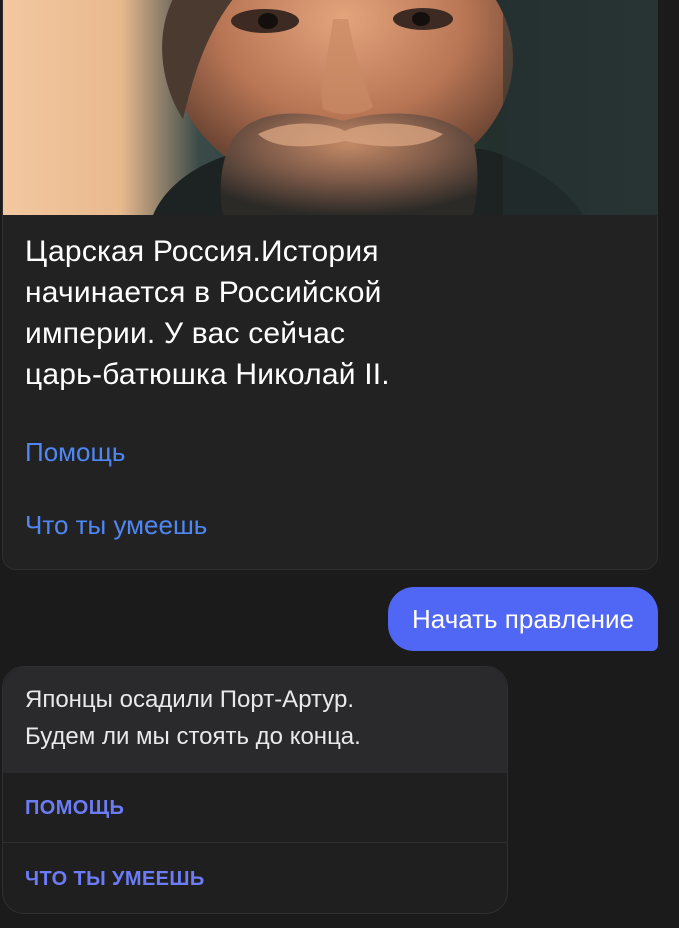 This screenshot has height=928, width=679. What do you see at coordinates (523, 619) in the screenshot?
I see `user-message-bubble: Начать правление` at bounding box center [523, 619].